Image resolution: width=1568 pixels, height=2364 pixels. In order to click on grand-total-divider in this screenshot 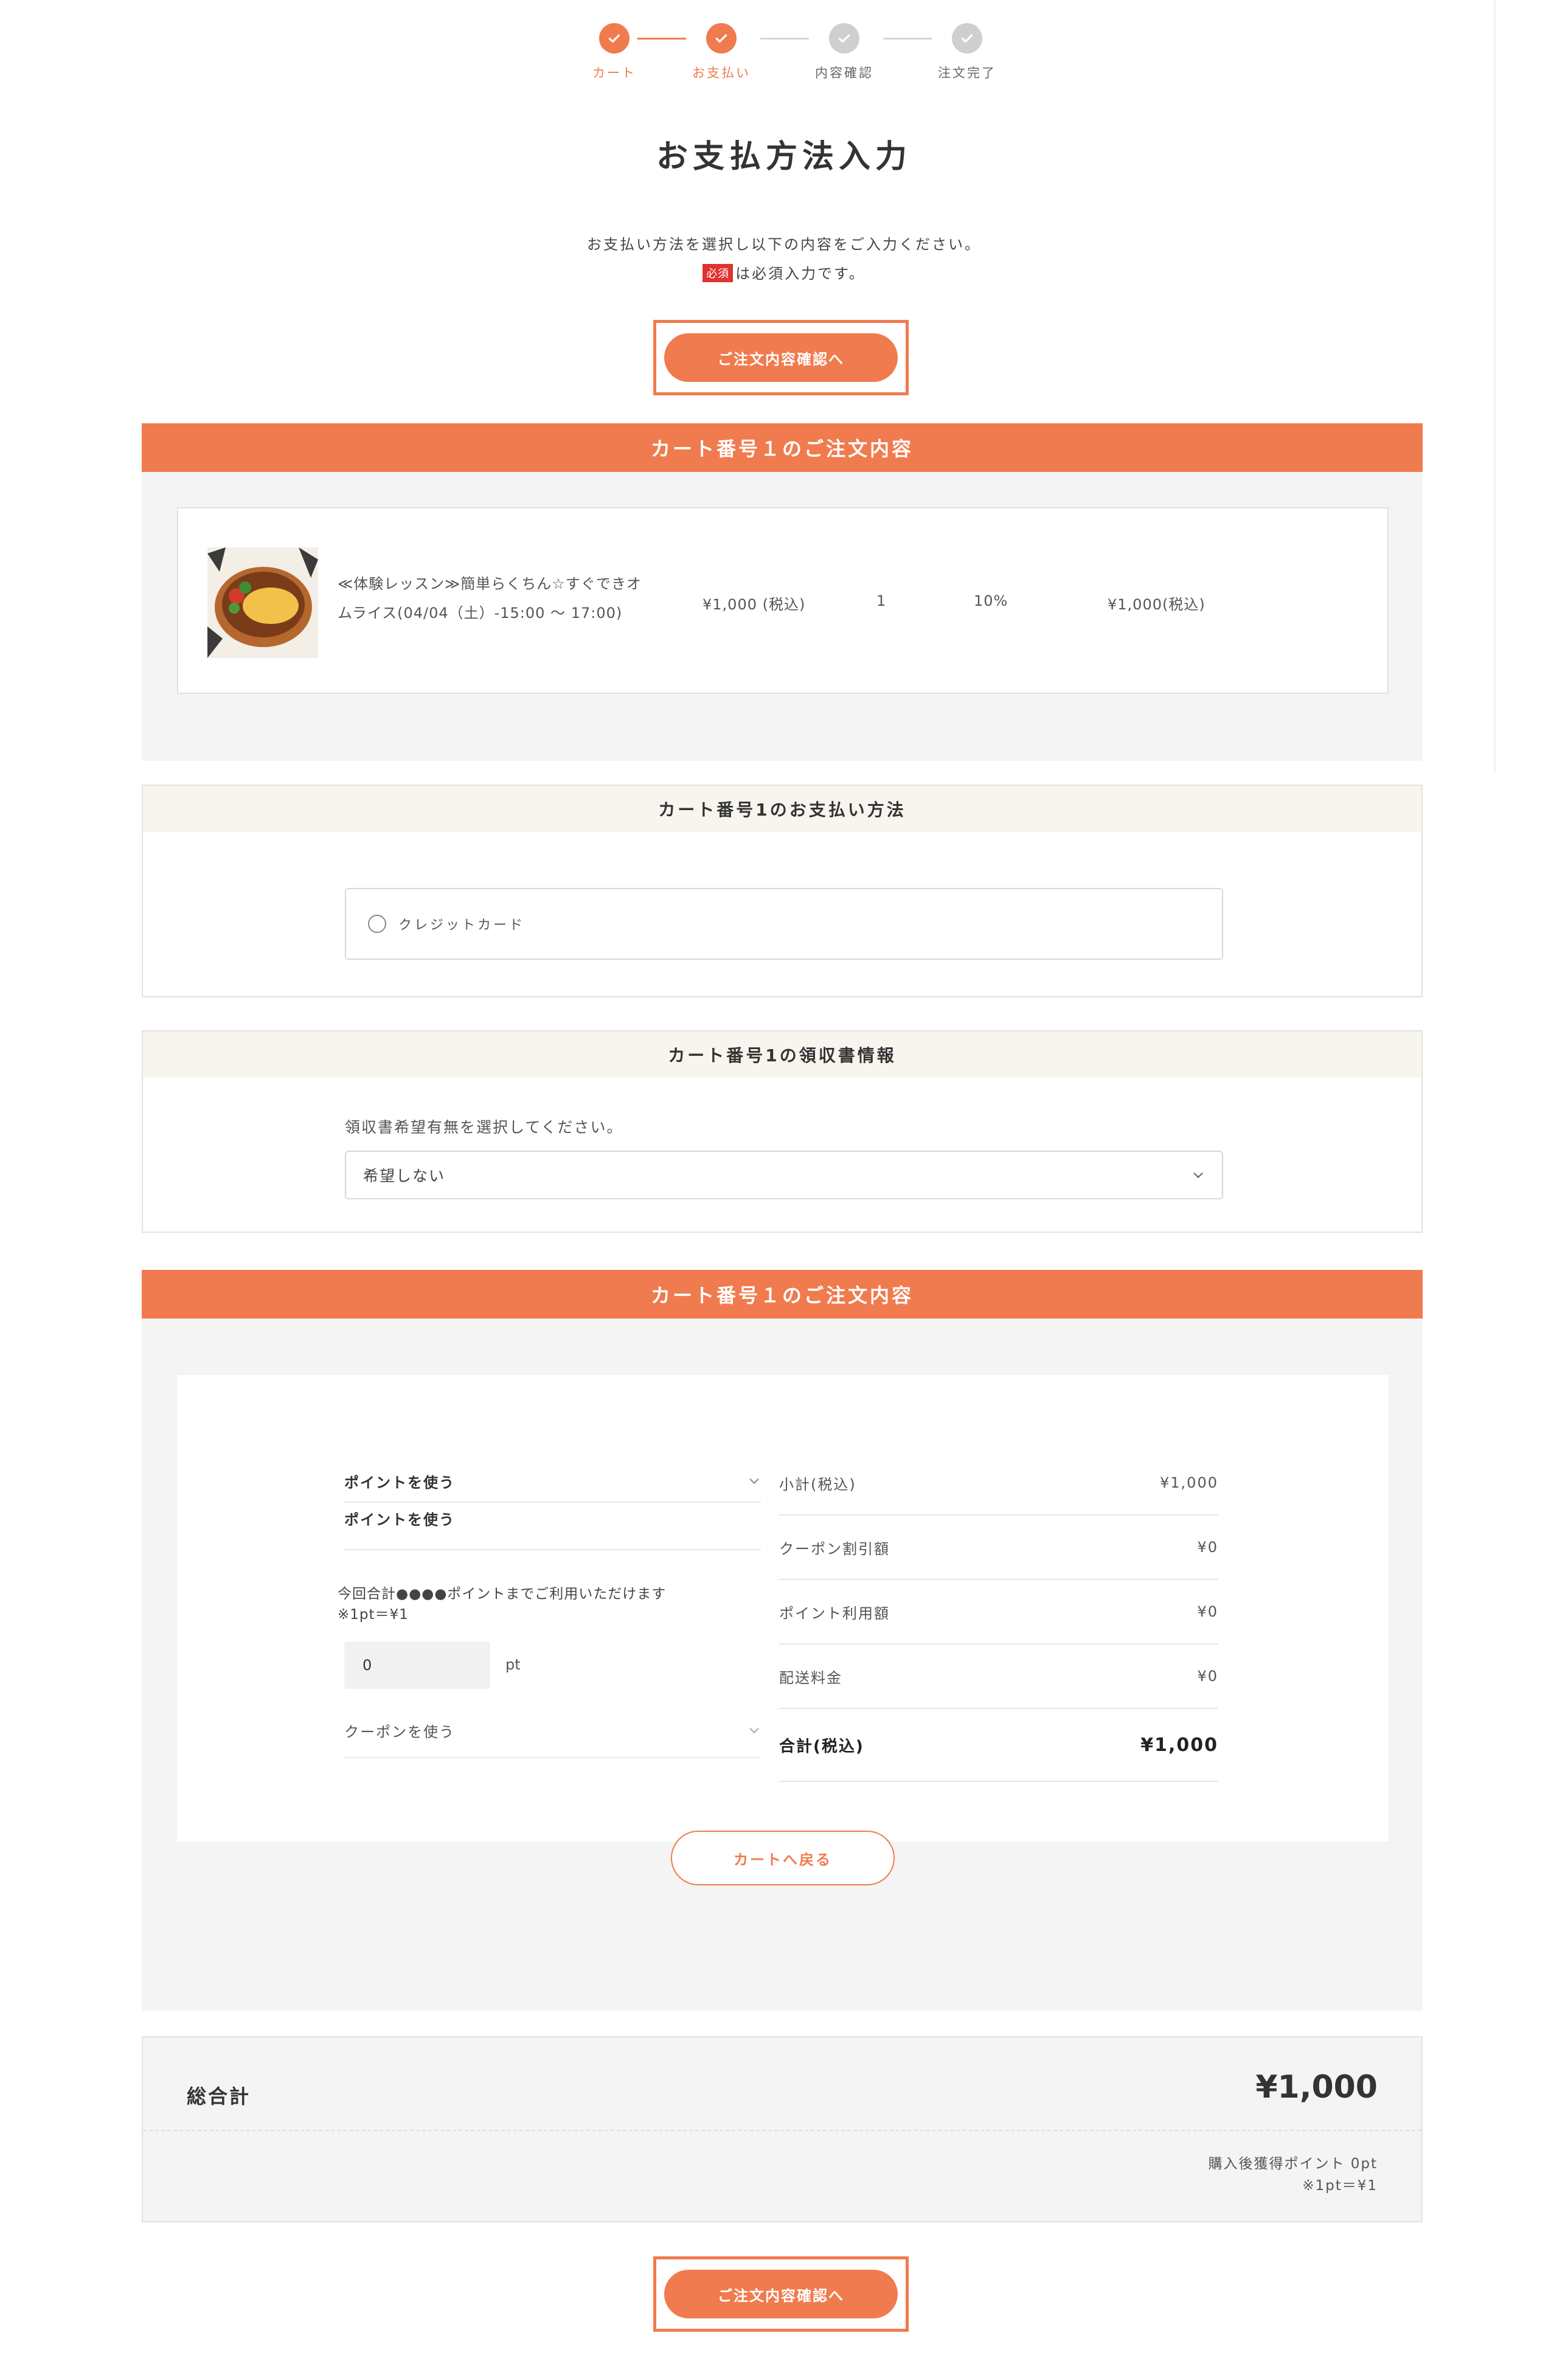, I will do `click(782, 2130)`.